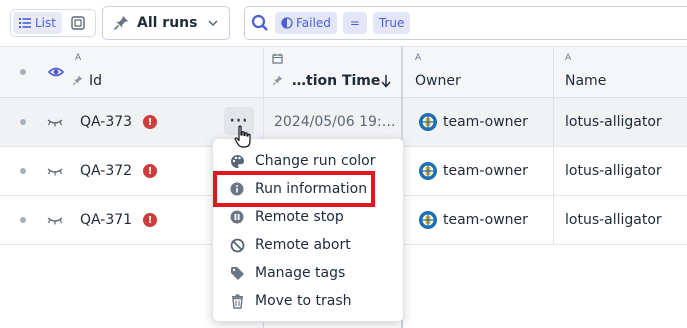 This screenshot has height=328, width=687. Describe the element at coordinates (106, 171) in the screenshot. I see `run-id: QA-372` at that location.